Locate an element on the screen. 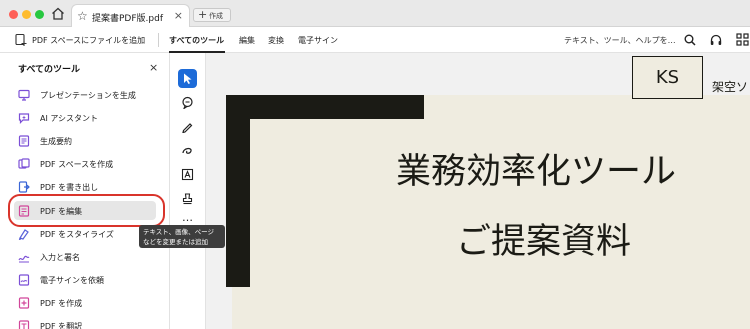  panel-close-icon: × is located at coordinates (153, 67).